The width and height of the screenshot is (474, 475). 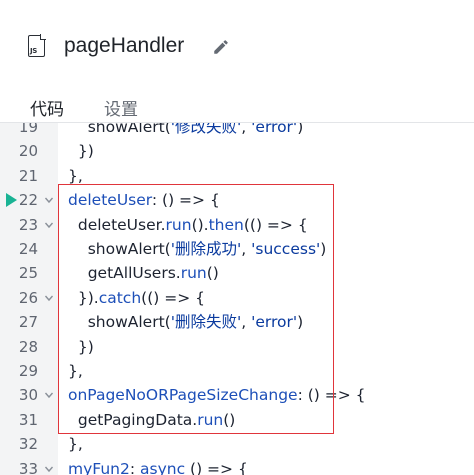 What do you see at coordinates (37, 45) in the screenshot?
I see `js-file-icon: JS` at bounding box center [37, 45].